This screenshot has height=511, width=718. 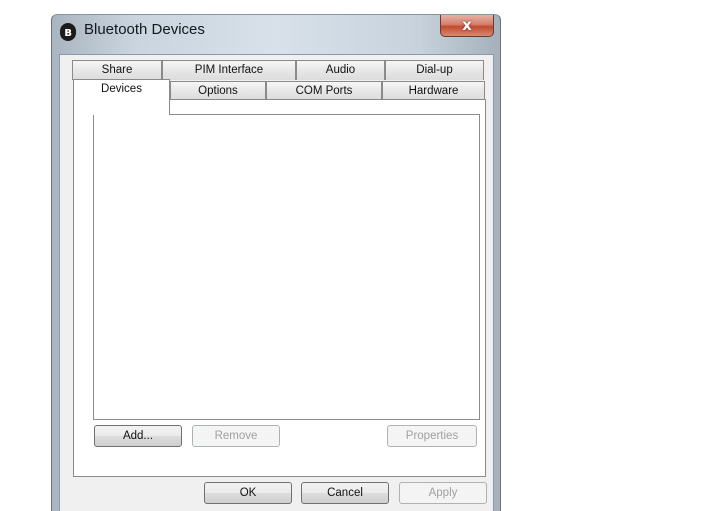 I want to click on title-bar: ʙ Bluetooth Devices x, so click(x=276, y=34).